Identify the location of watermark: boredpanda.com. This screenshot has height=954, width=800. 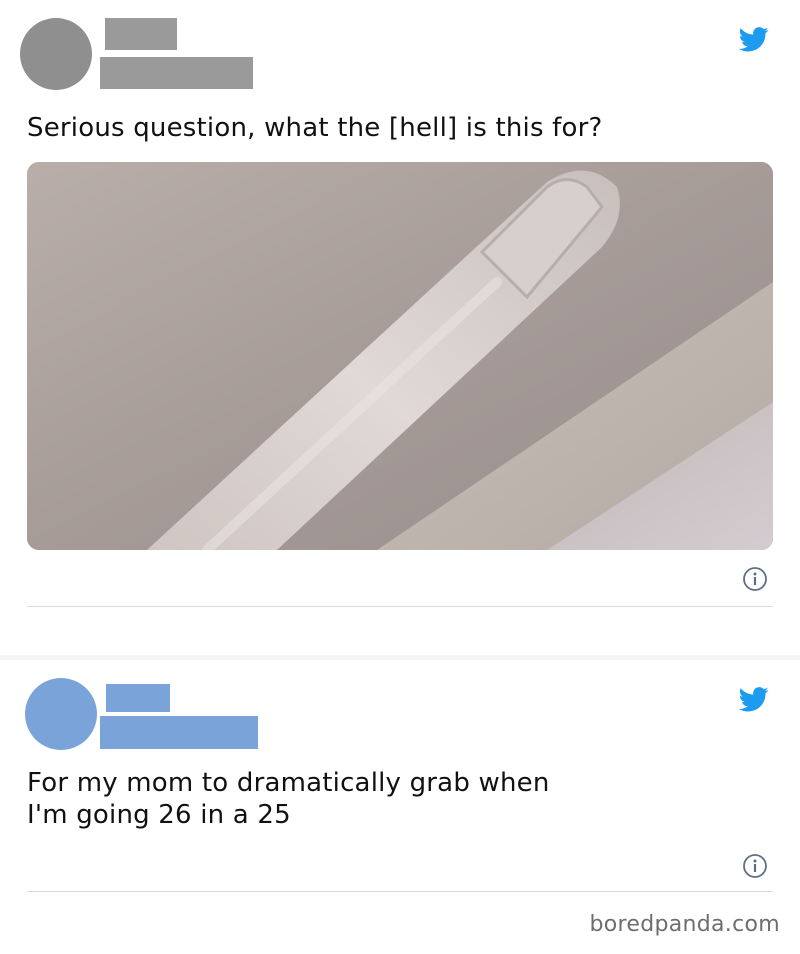
(684, 924).